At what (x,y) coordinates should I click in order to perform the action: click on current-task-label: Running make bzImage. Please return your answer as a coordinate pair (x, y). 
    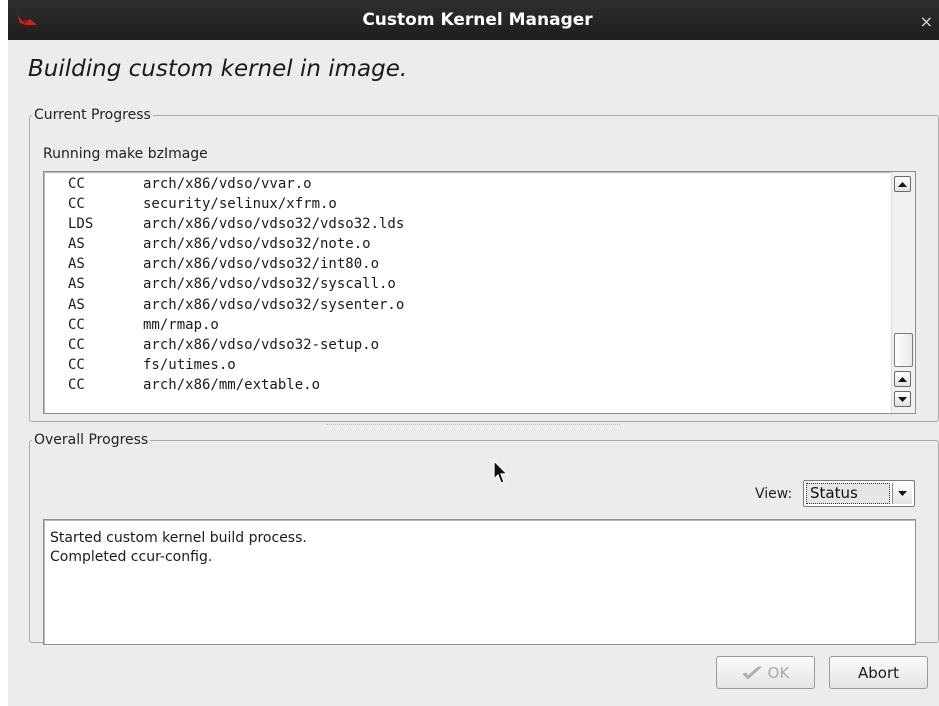
    Looking at the image, I should click on (125, 154).